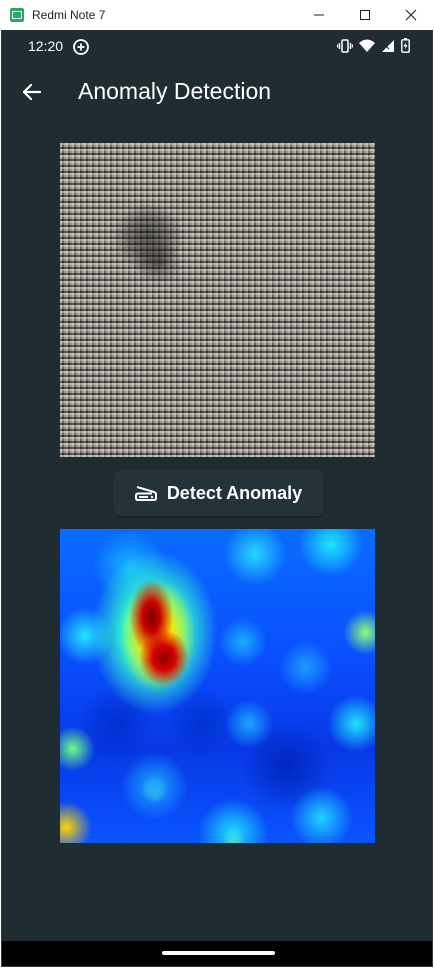 The image size is (434, 968). Describe the element at coordinates (217, 46) in the screenshot. I see `status-bar: 12:20` at that location.